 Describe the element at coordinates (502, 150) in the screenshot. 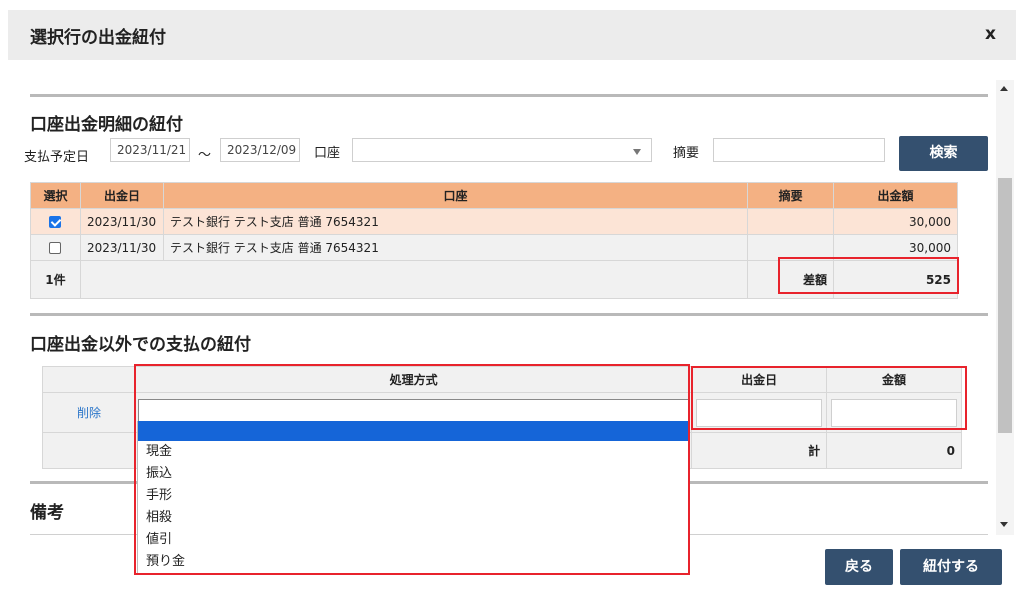

I see `account-select` at that location.